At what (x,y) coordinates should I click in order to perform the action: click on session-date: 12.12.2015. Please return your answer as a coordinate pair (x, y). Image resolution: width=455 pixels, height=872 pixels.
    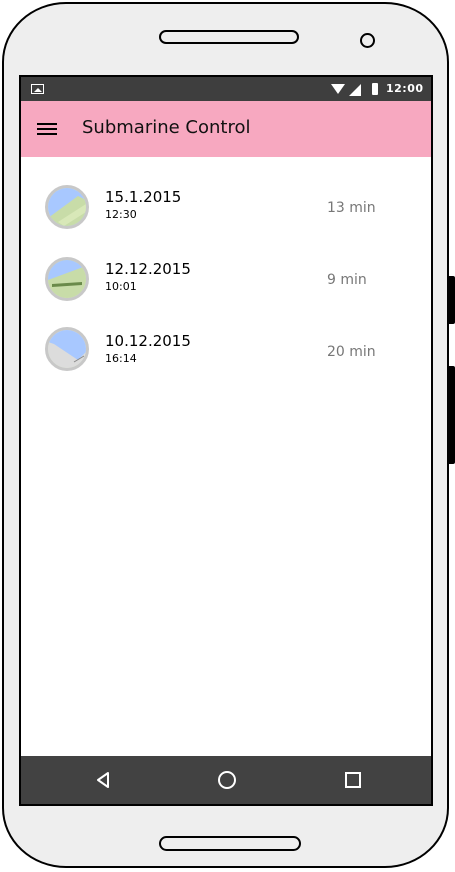
    Looking at the image, I should click on (148, 269).